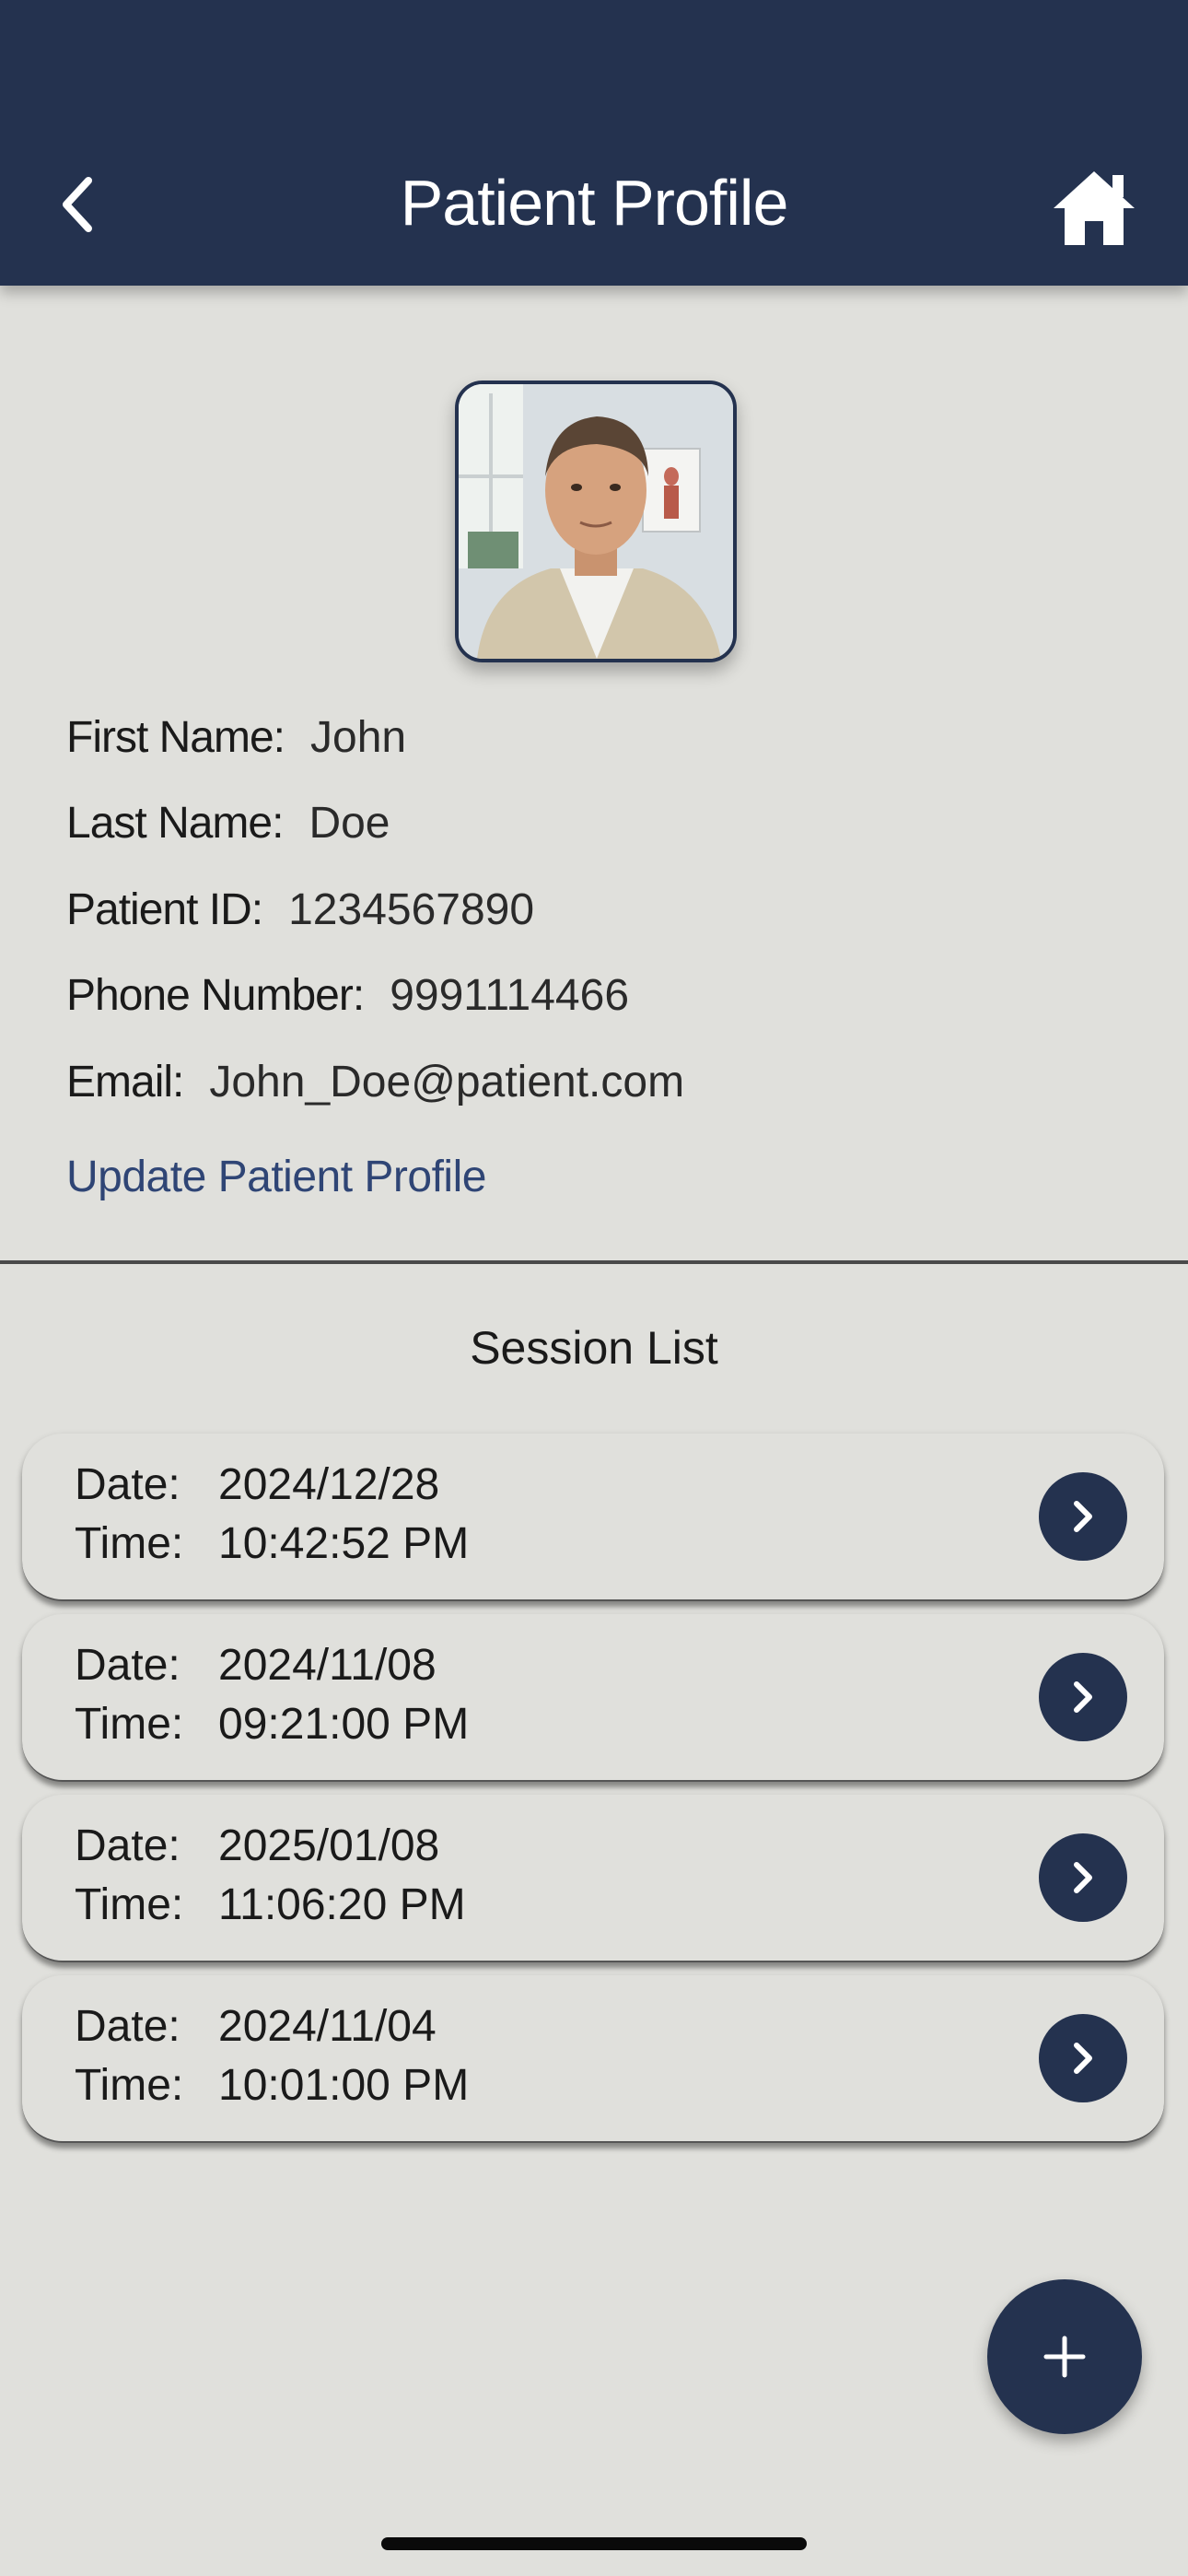  I want to click on patient-id-value: 1234567890, so click(411, 909).